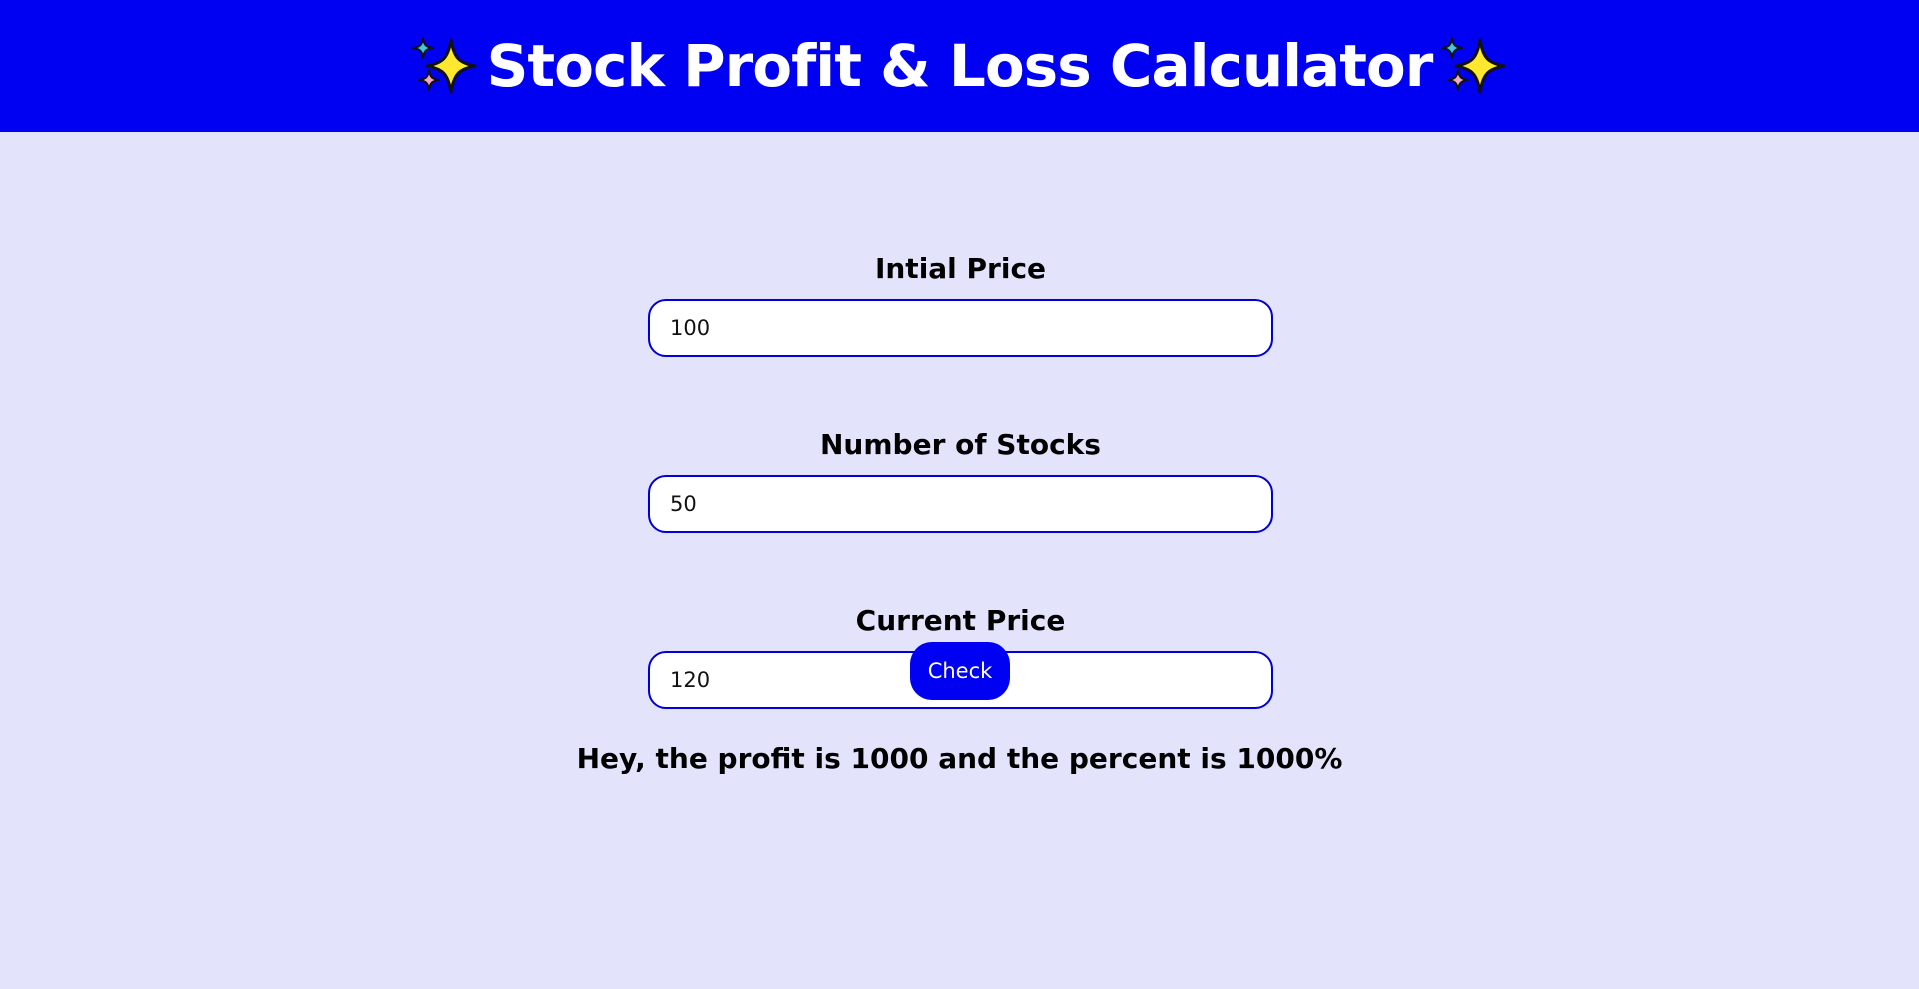  I want to click on current-price-field: Current Price, so click(960, 655).